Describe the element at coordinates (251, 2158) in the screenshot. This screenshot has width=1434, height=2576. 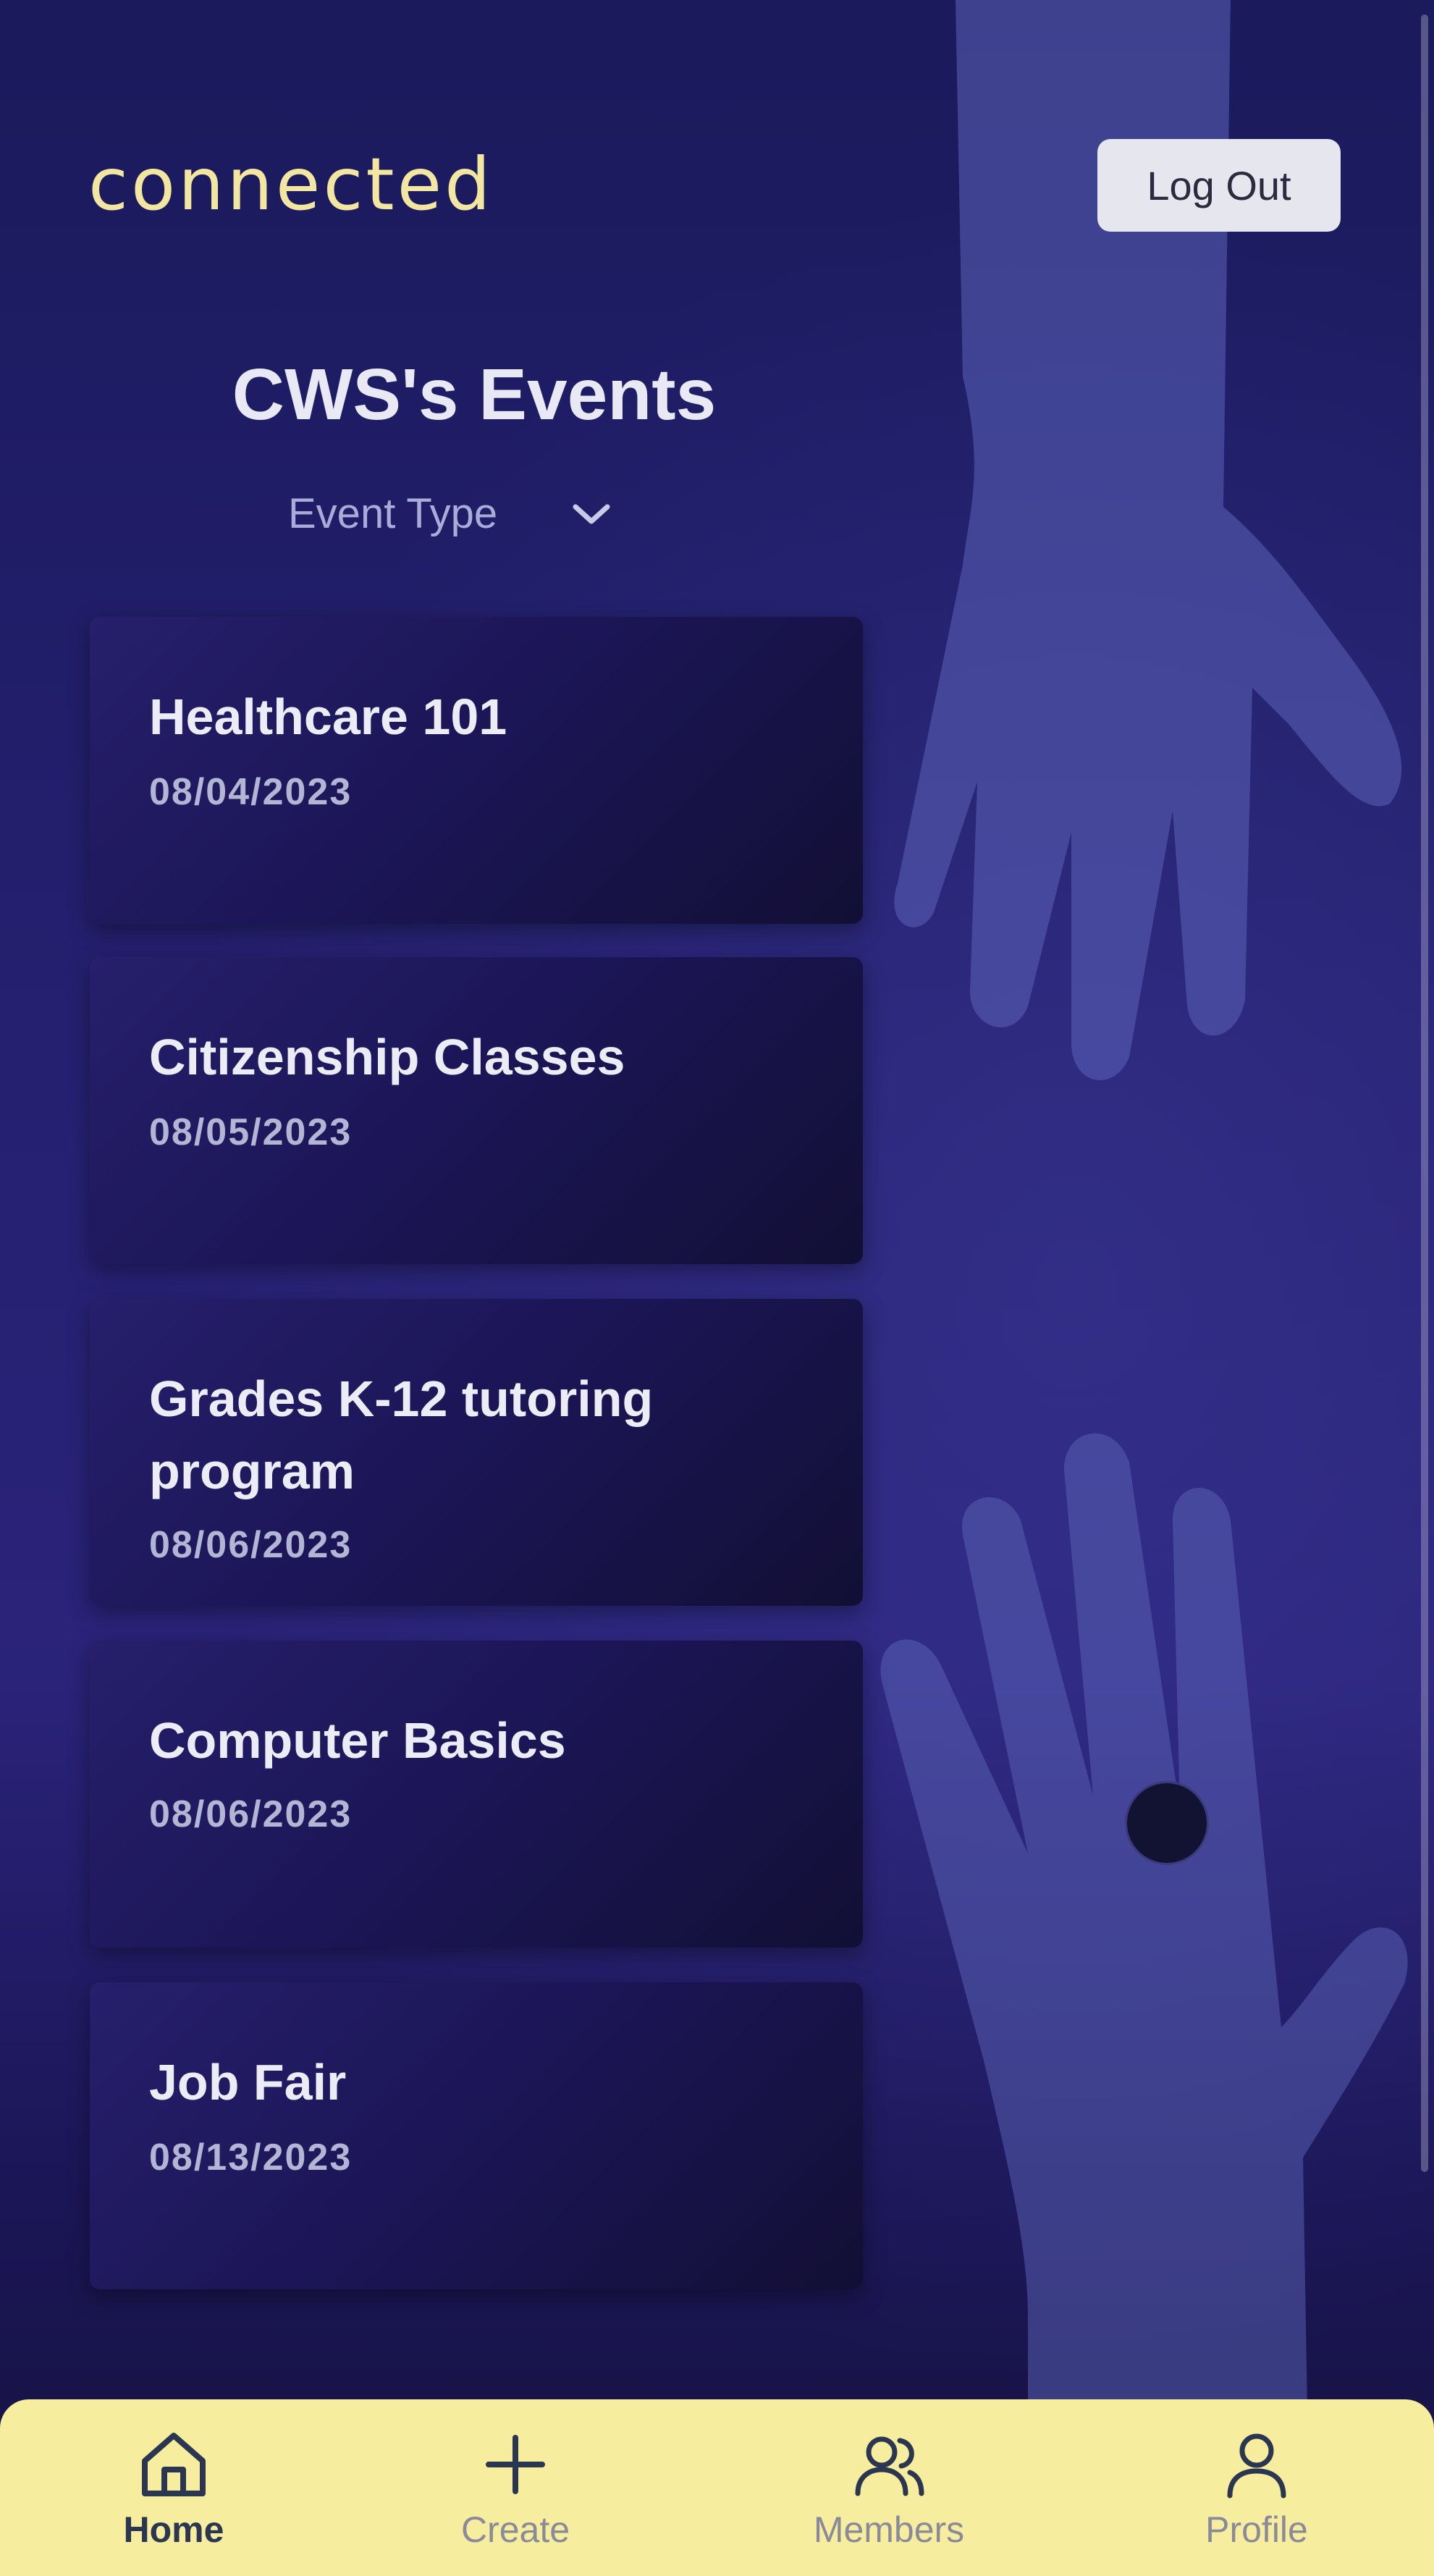
I see `event-date: 08/13/2023` at that location.